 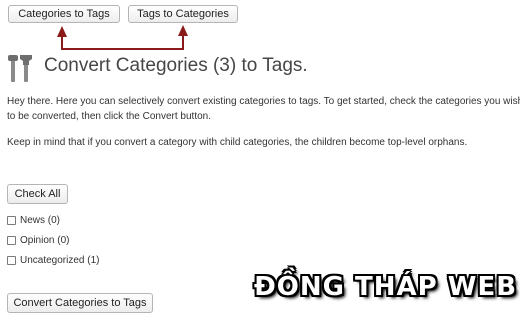 I want to click on category-label: Opinion (0), so click(x=45, y=240).